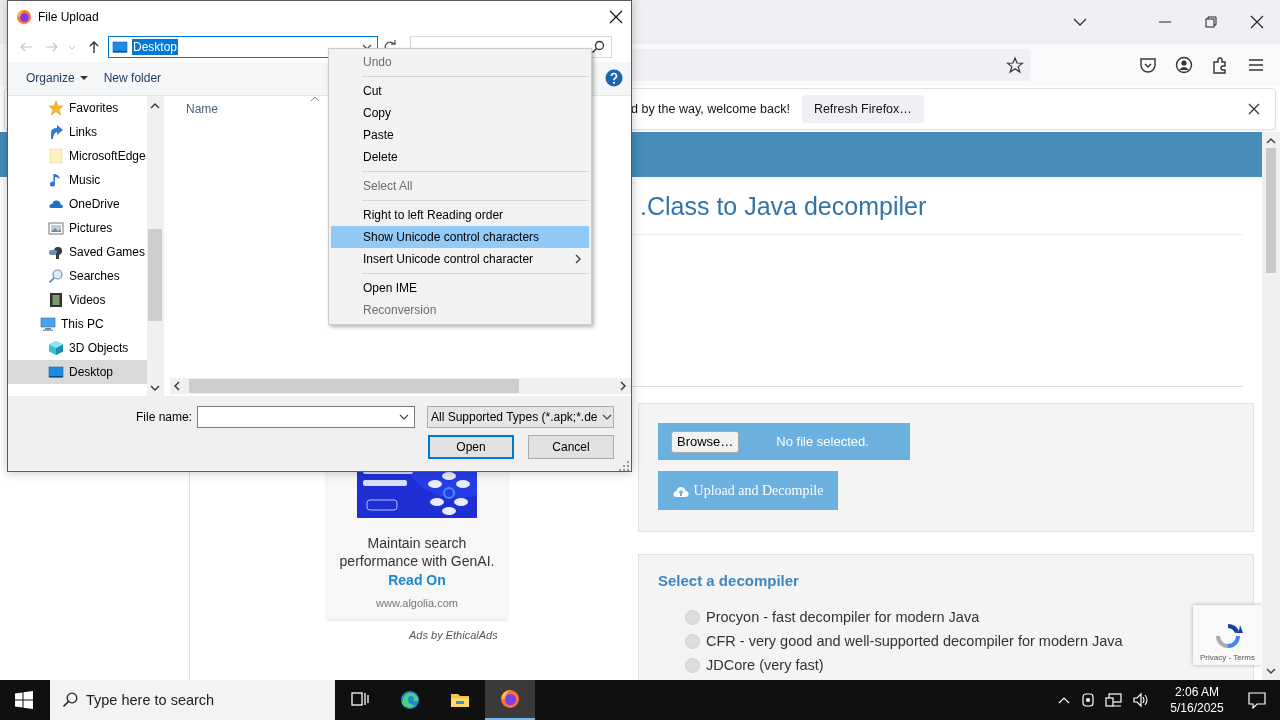 The image size is (1280, 720). I want to click on tree-item: Videos, so click(77, 300).